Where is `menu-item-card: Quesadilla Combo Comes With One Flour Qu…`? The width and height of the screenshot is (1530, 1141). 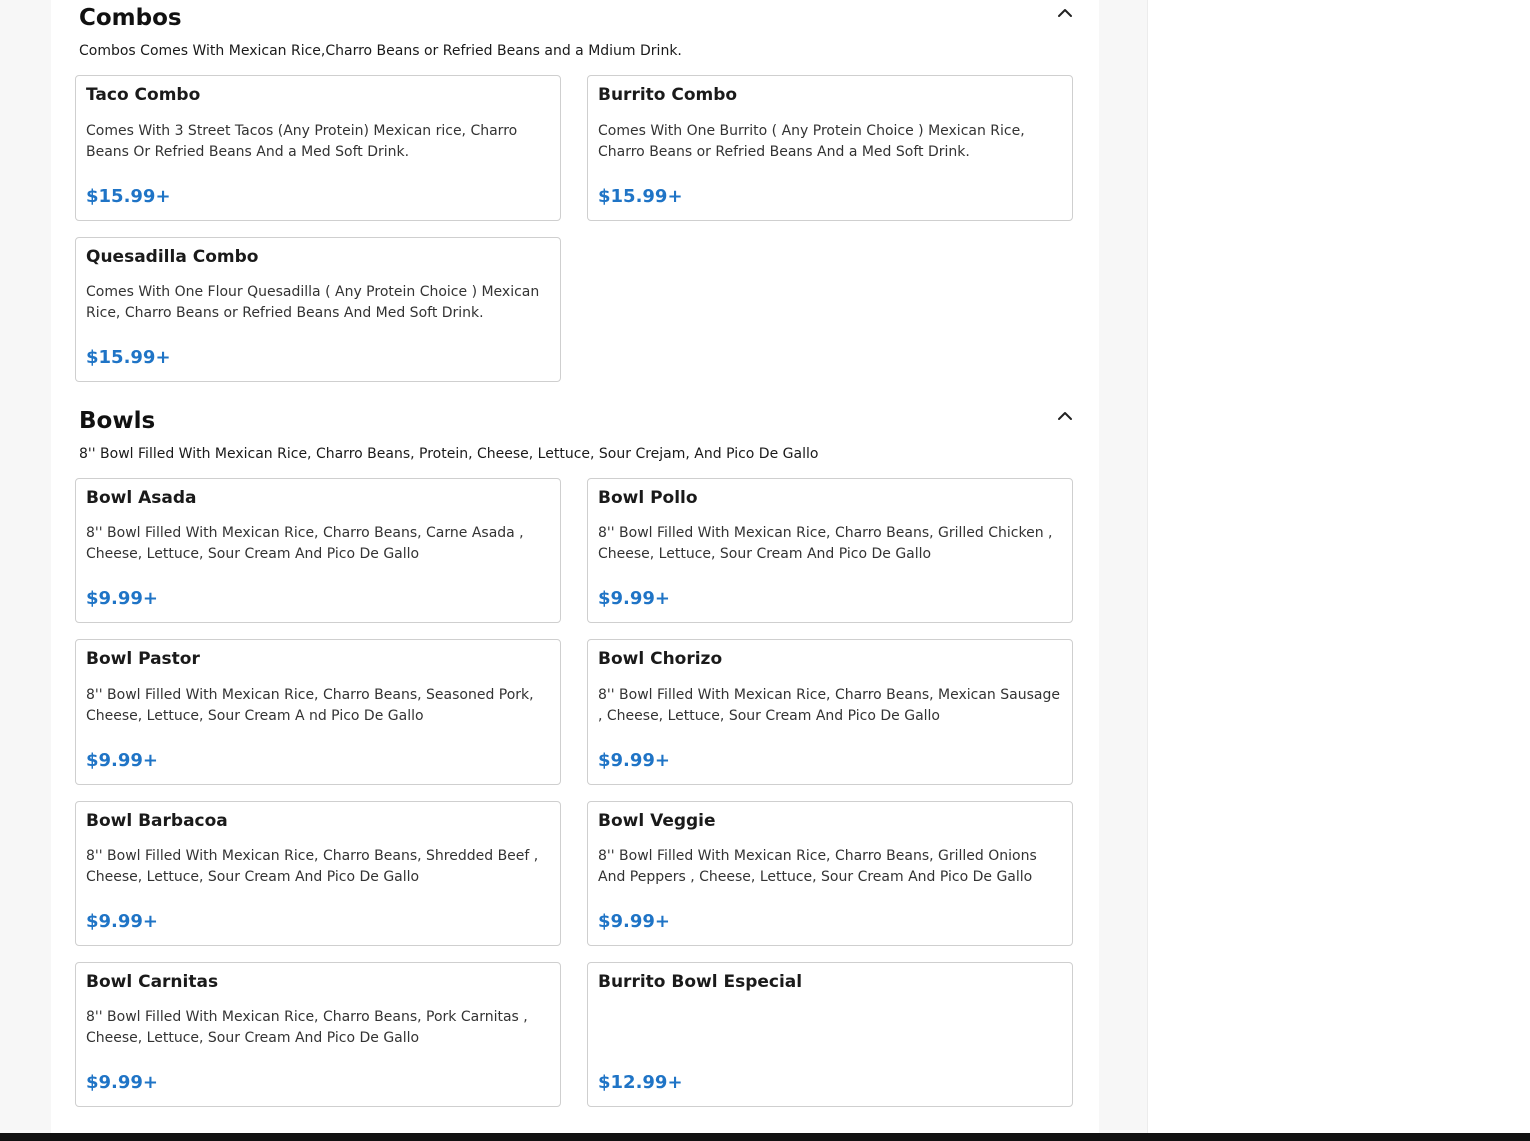
menu-item-card: Quesadilla Combo Comes With One Flour Qu… is located at coordinates (318, 309).